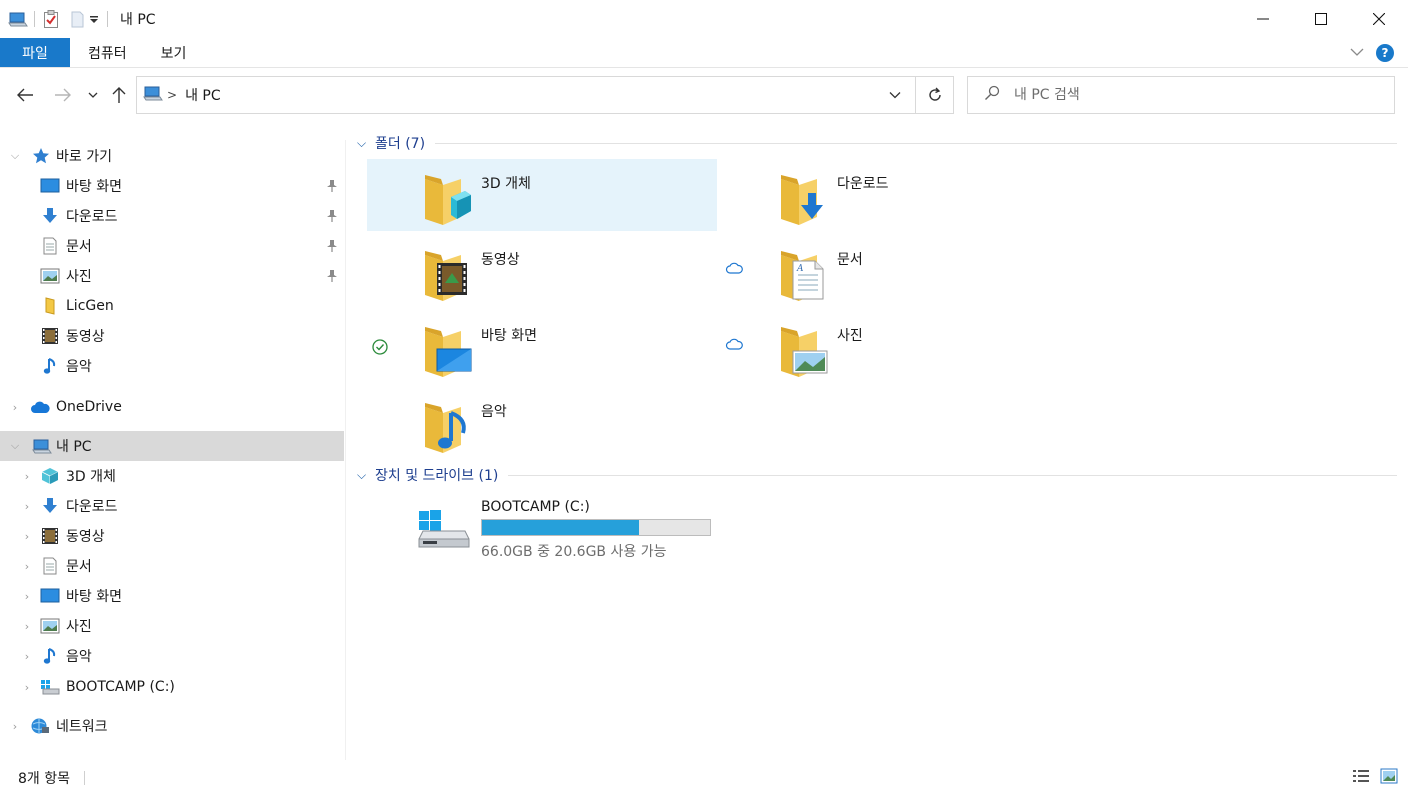  I want to click on folder-tile-desktop: 바탕 화면, so click(542, 347).